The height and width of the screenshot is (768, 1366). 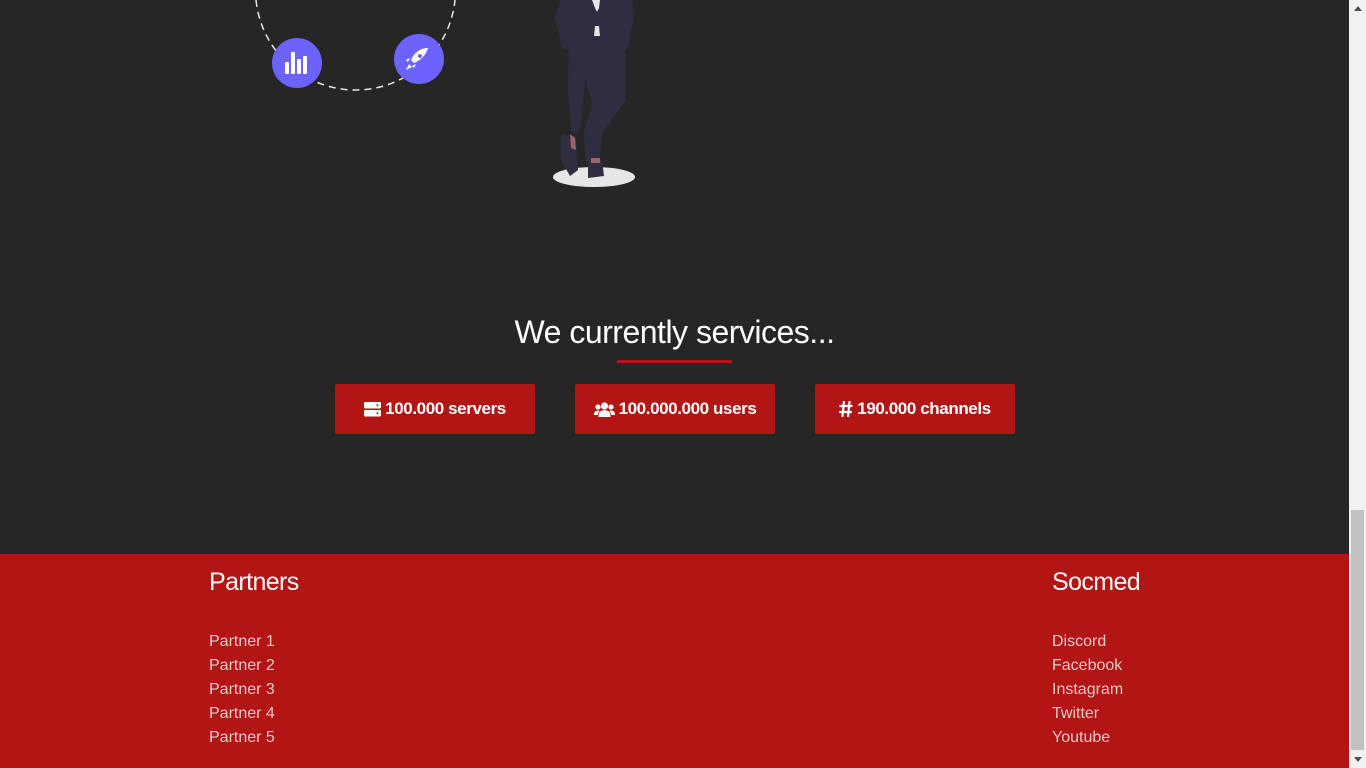 I want to click on channels-stat-label: 190.000 channels, so click(x=924, y=408).